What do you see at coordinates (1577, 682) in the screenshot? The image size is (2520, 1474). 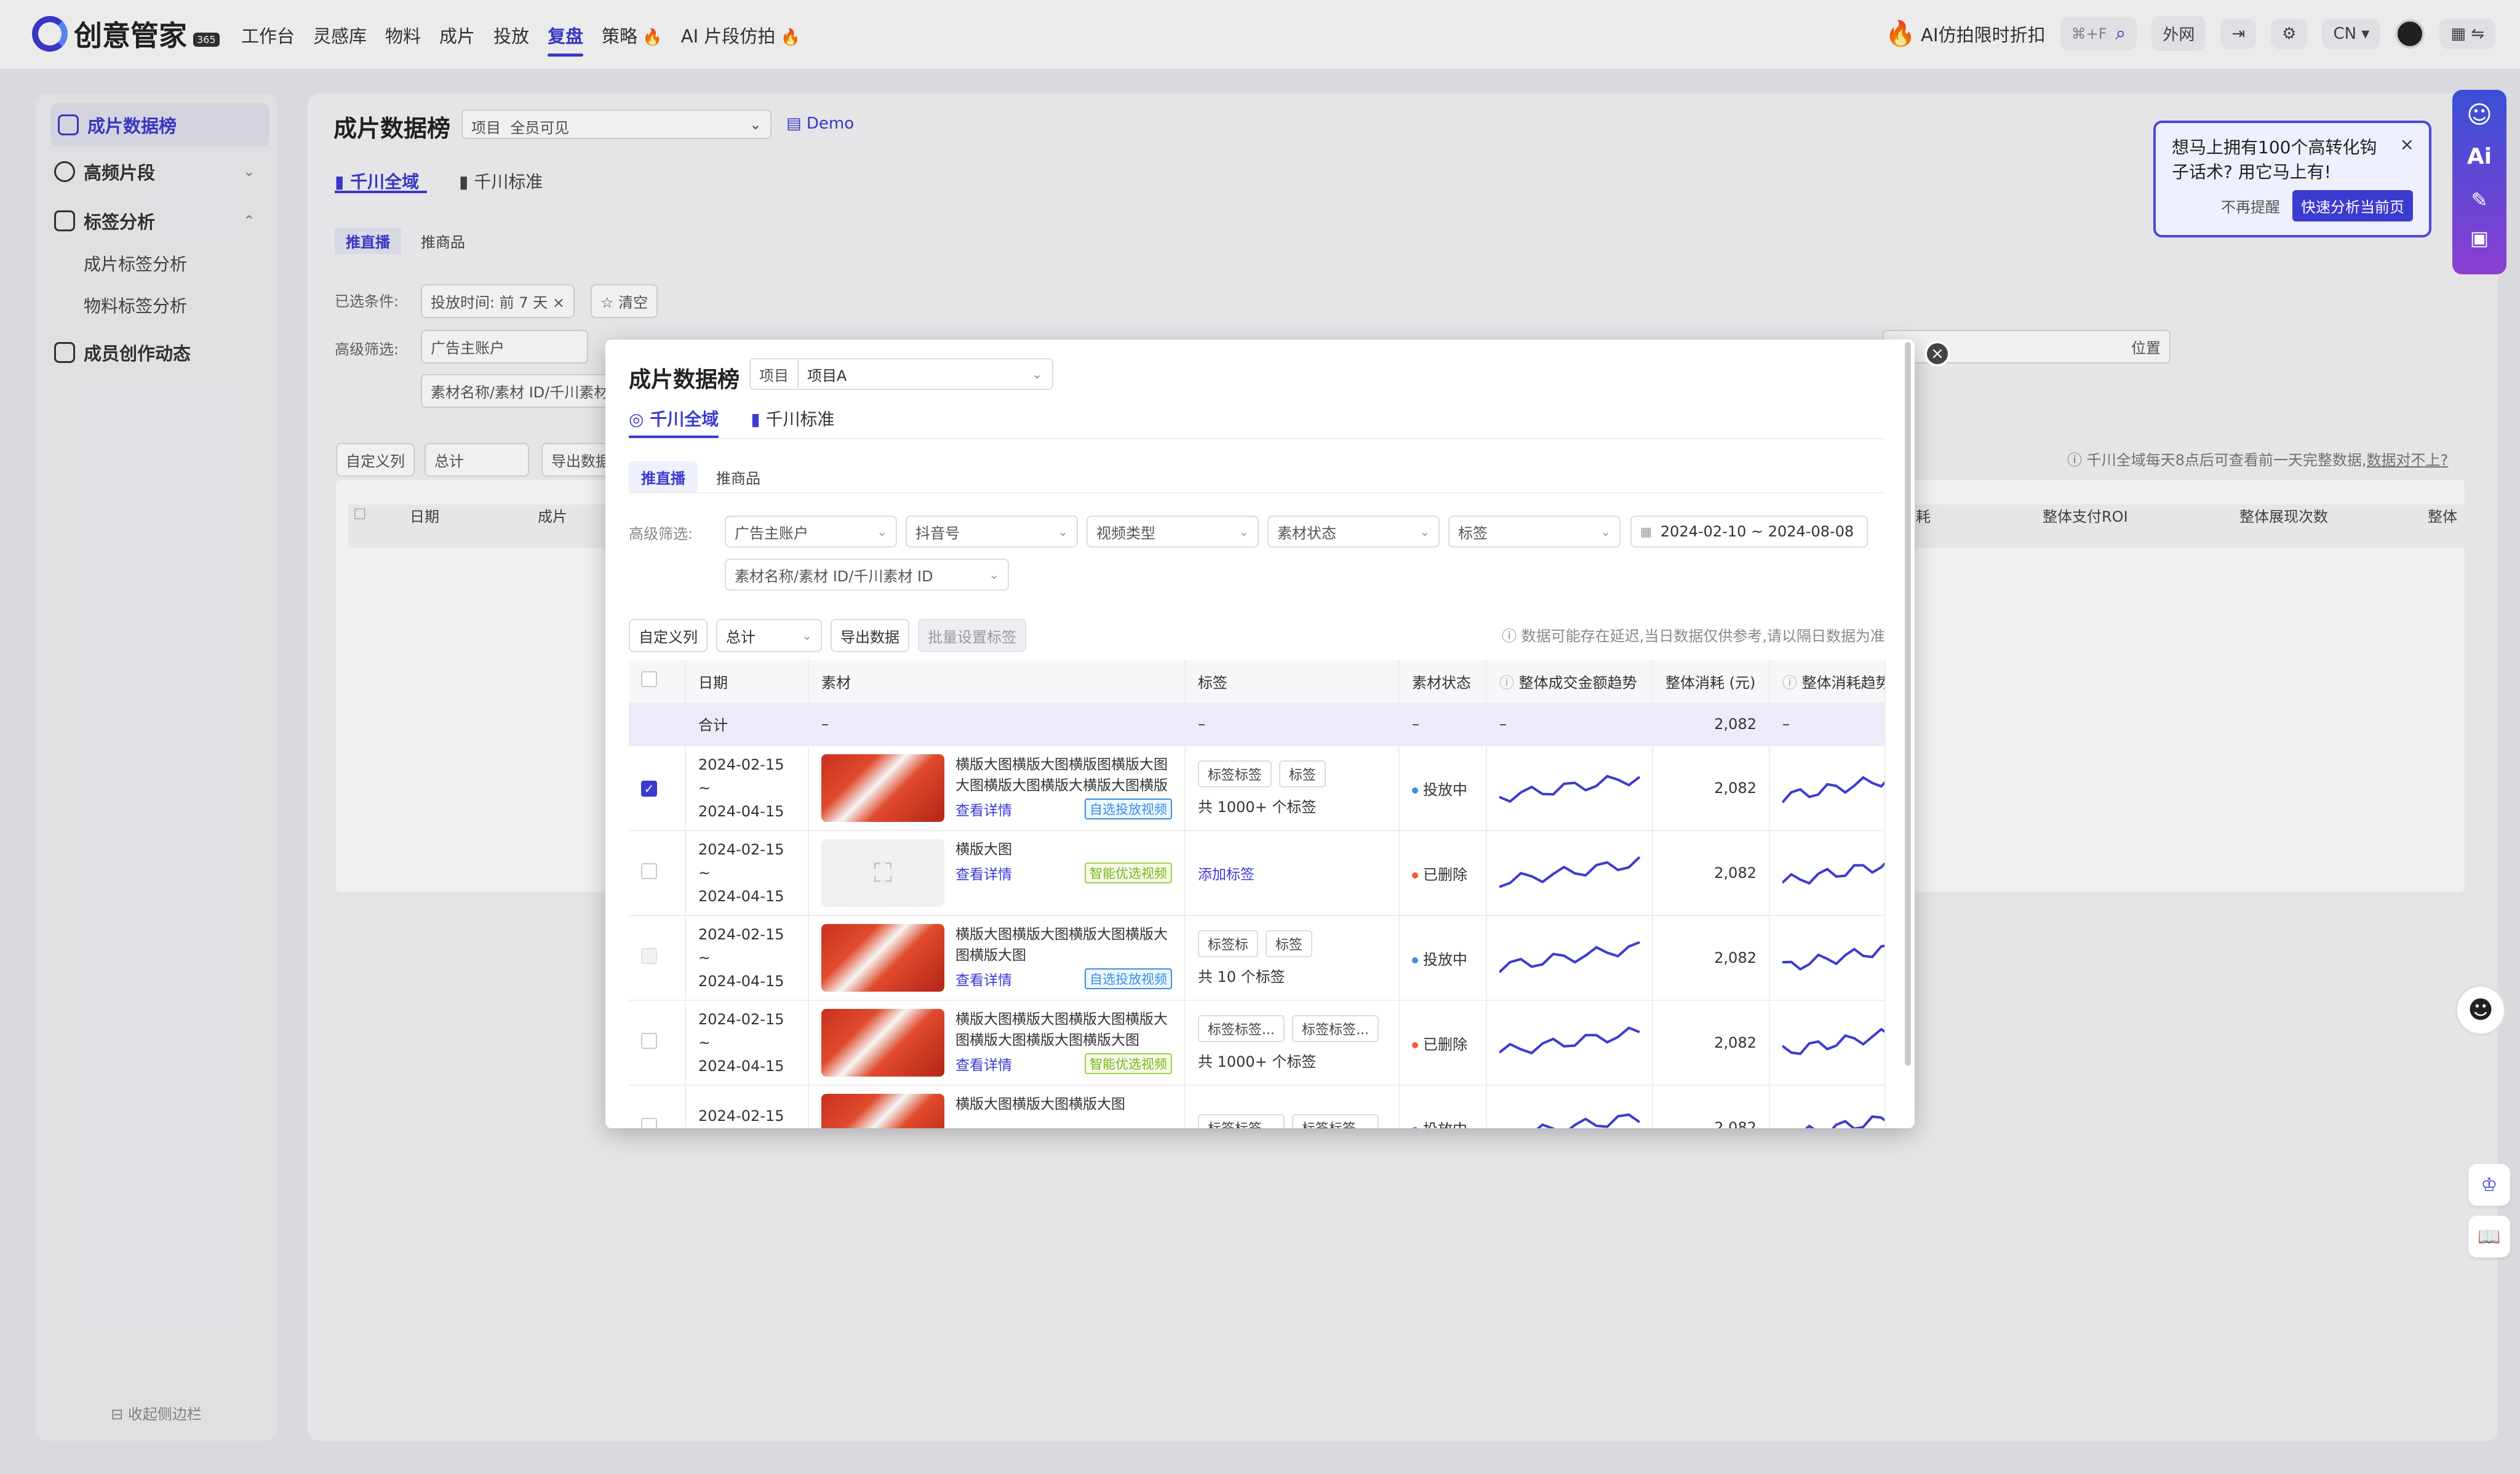 I see `col-label: 整体成交金额趋势` at bounding box center [1577, 682].